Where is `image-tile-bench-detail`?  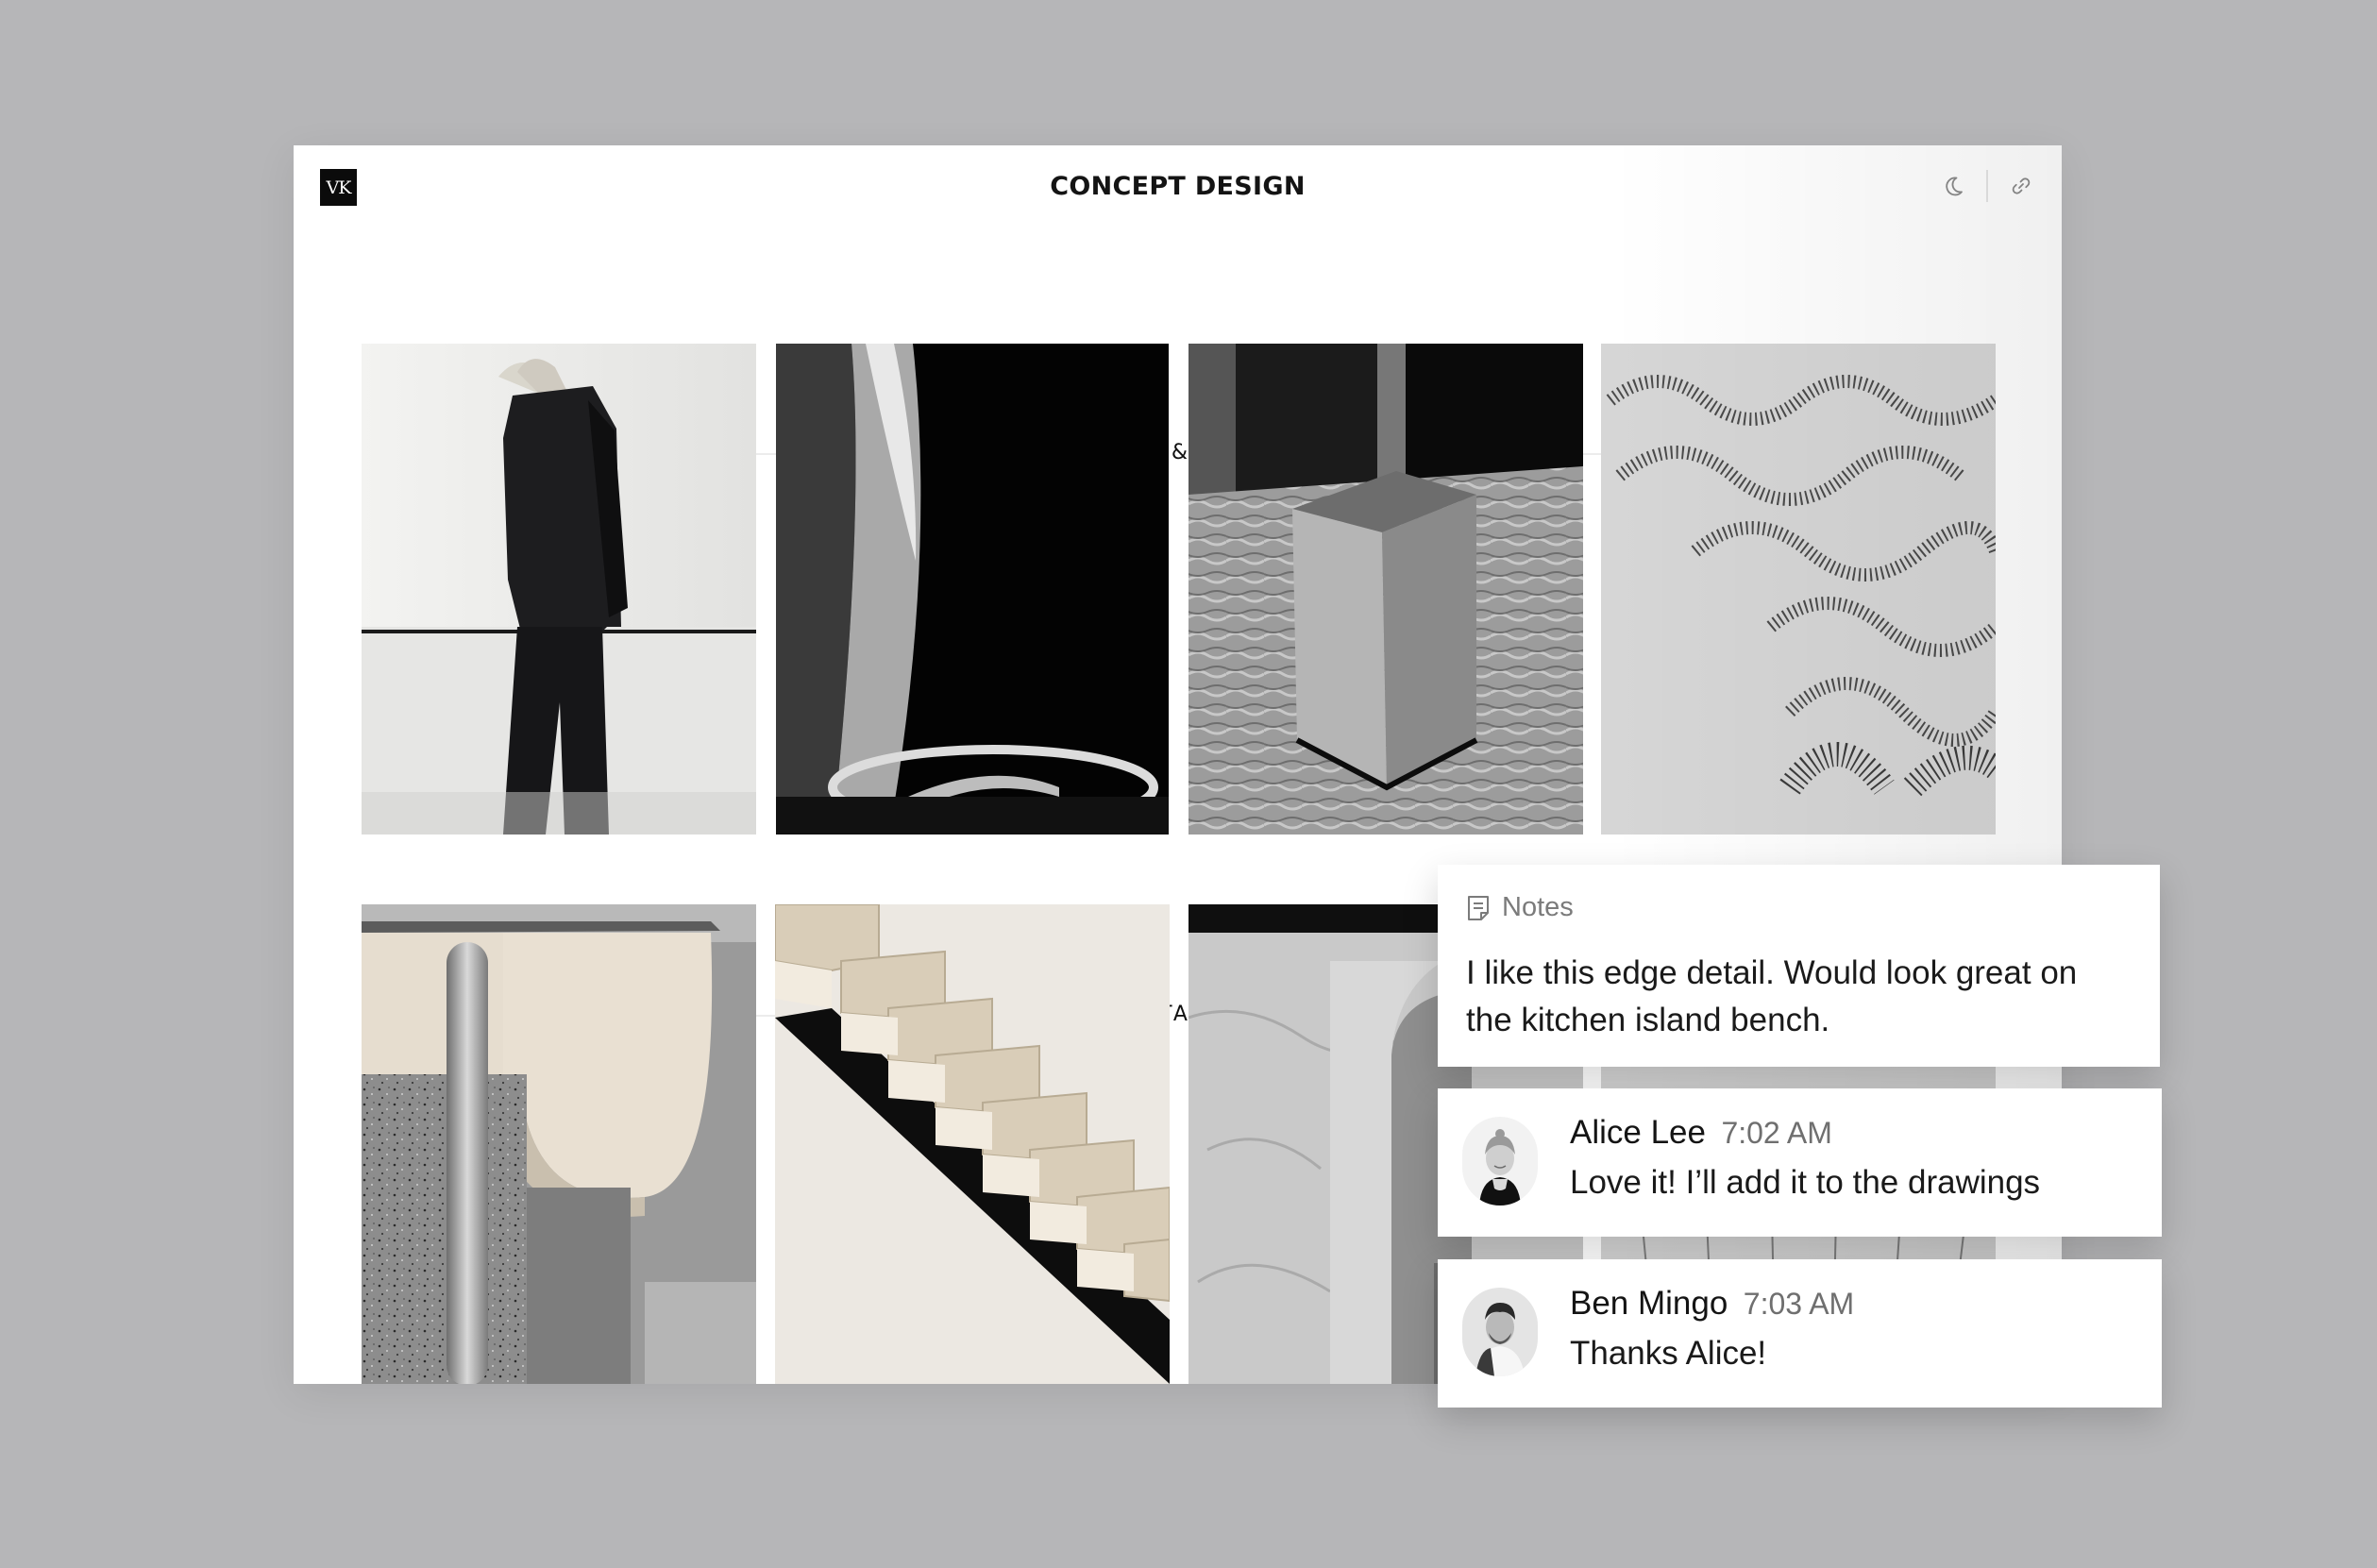 image-tile-bench-detail is located at coordinates (559, 1144).